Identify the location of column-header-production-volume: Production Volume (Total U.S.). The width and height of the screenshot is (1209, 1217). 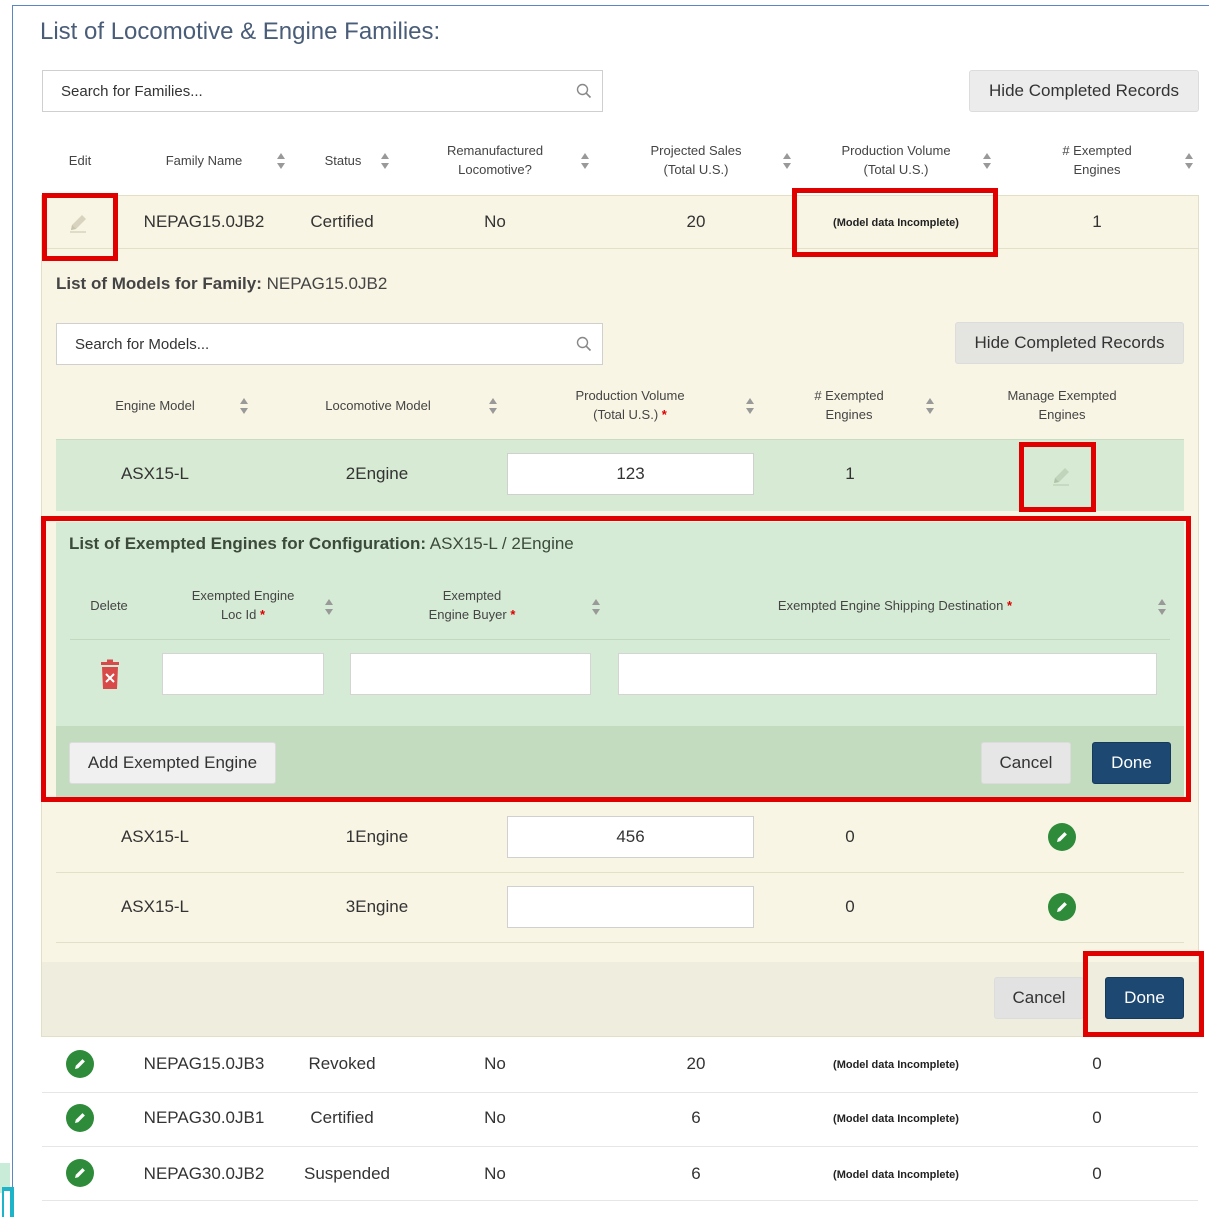
(896, 160).